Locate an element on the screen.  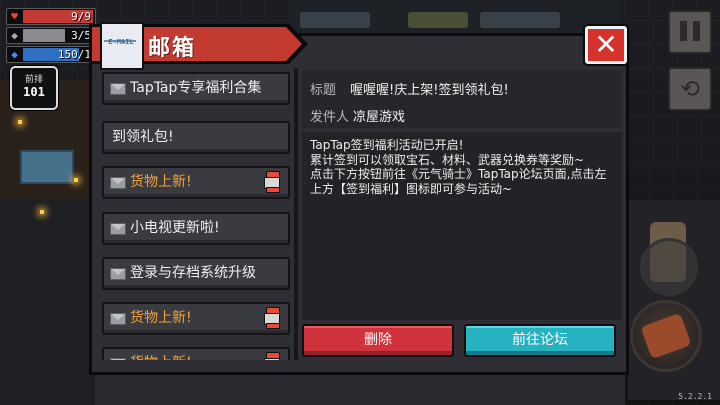
swap-icon: ⟲ is located at coordinates (690, 89).